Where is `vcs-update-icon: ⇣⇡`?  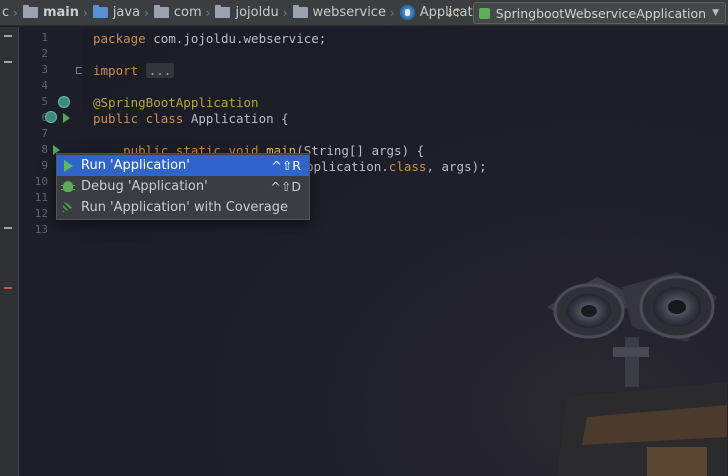
vcs-update-icon: ⇣⇡ is located at coordinates (454, 13).